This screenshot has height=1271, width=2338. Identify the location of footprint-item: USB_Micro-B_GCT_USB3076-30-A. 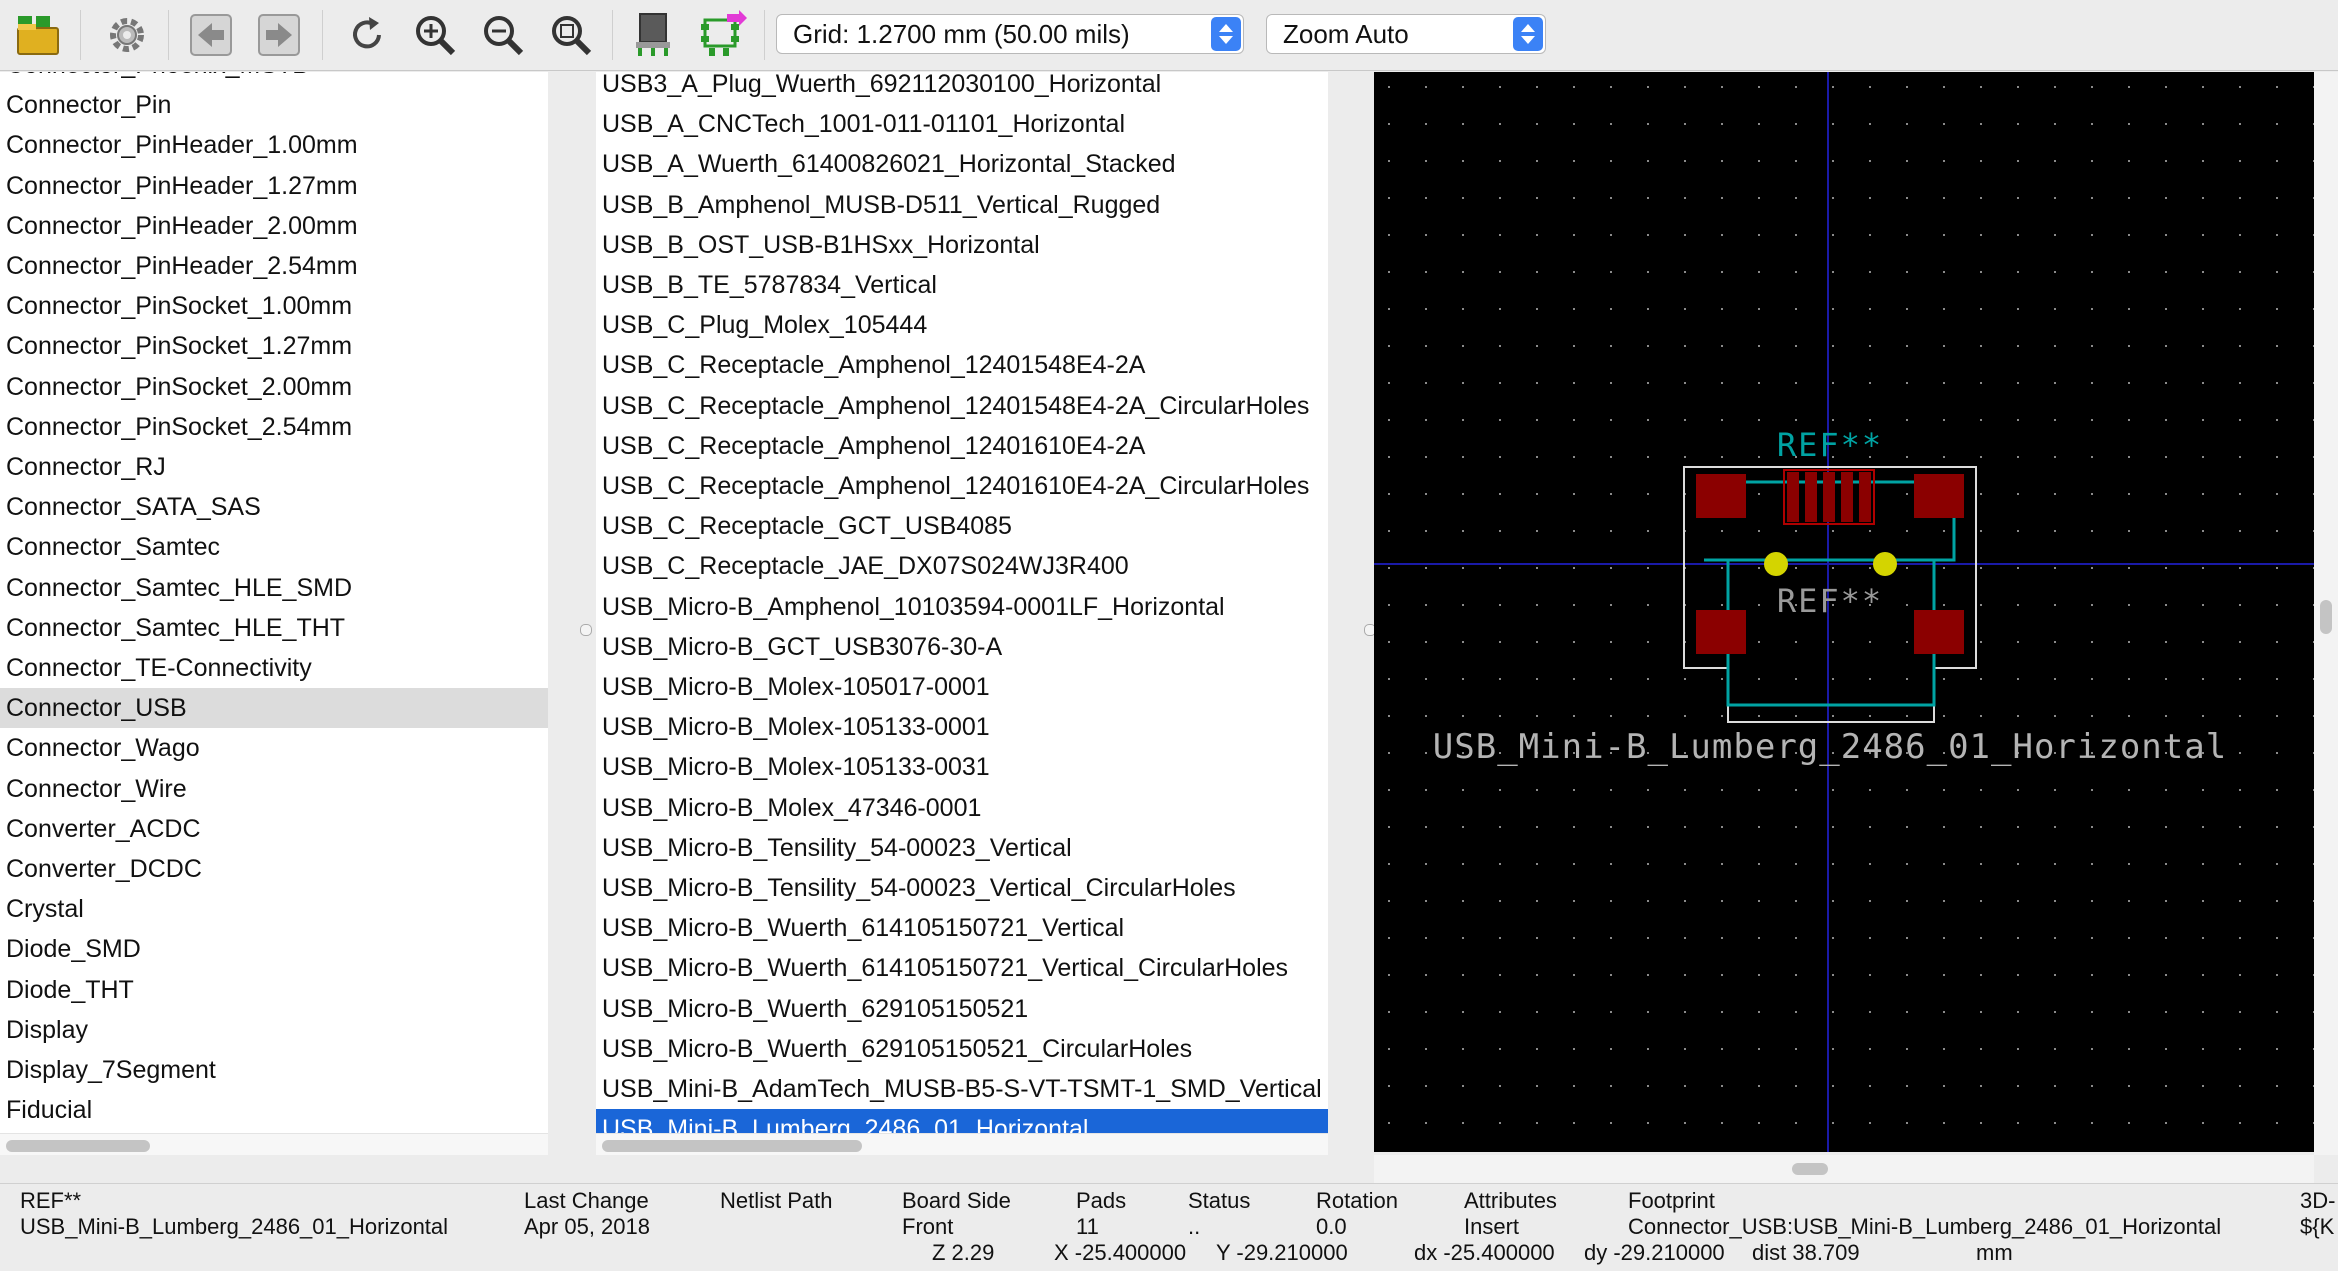
(962, 647).